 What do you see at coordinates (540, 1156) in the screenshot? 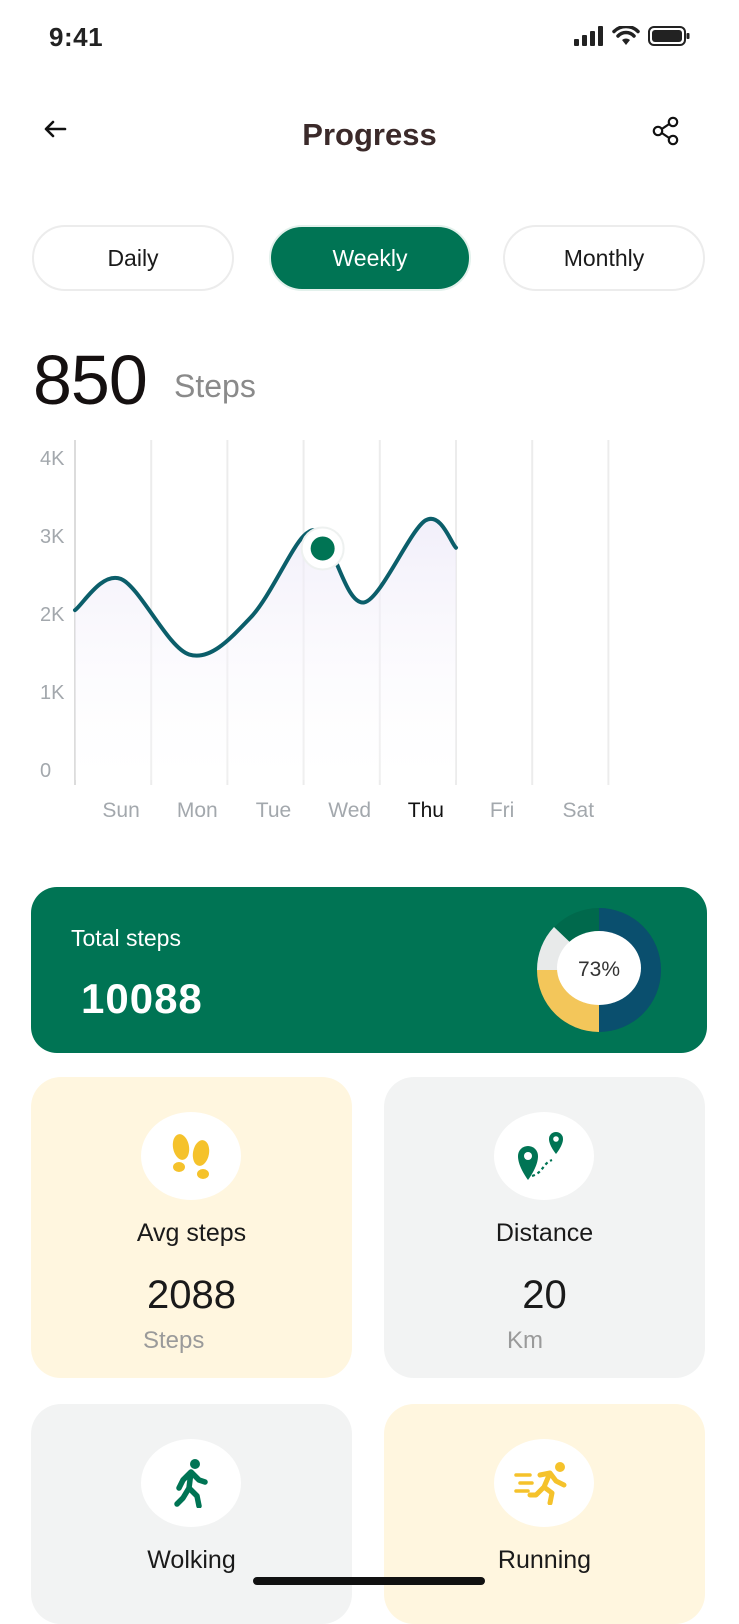
I see `route-pin-icon` at bounding box center [540, 1156].